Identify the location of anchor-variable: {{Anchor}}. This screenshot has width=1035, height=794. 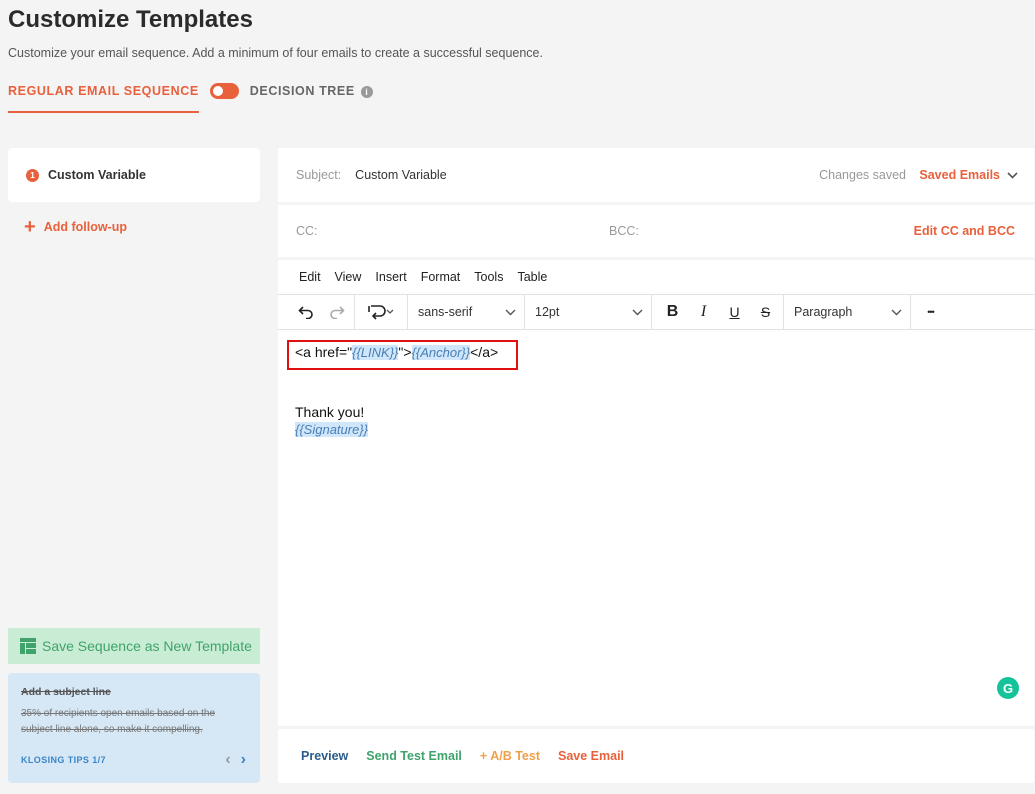
(441, 352).